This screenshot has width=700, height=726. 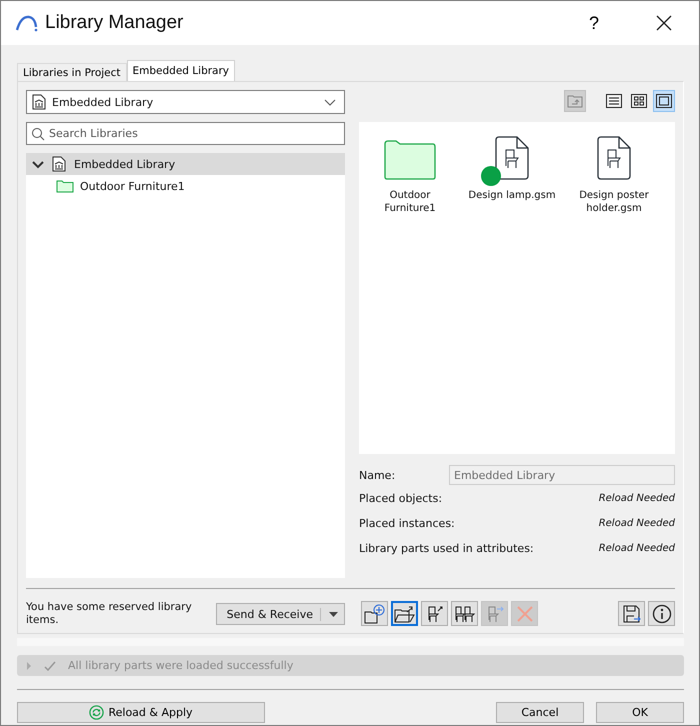 I want to click on view-button, so click(x=664, y=101).